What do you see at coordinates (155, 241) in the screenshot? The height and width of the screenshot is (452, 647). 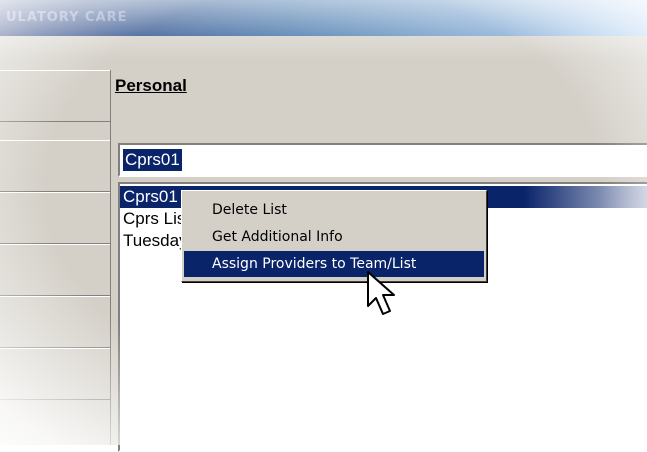 I see `list-item: Tuesday` at bounding box center [155, 241].